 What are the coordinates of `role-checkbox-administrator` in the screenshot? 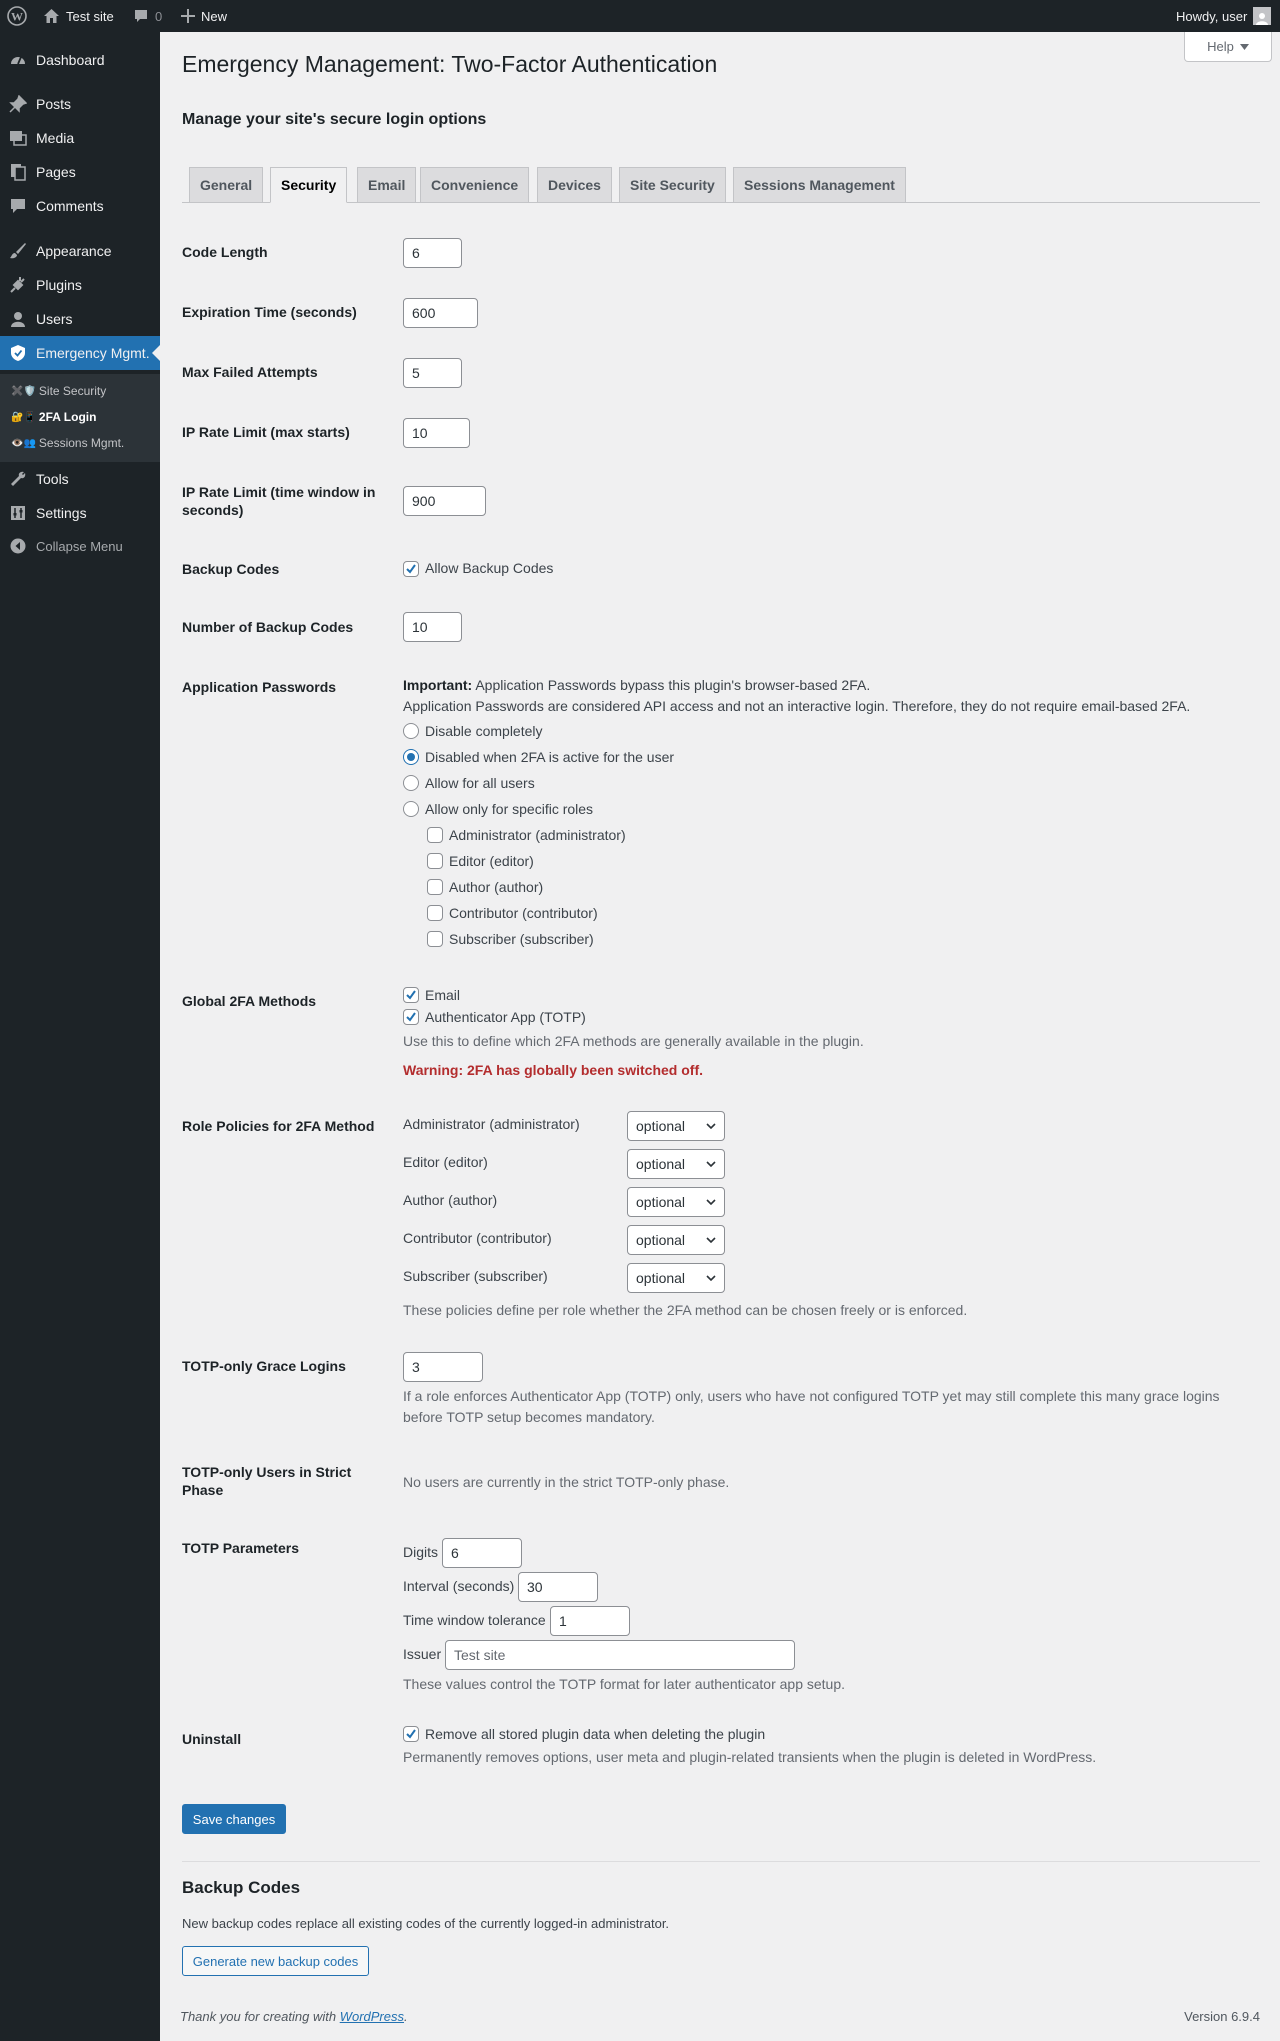 It's located at (435, 835).